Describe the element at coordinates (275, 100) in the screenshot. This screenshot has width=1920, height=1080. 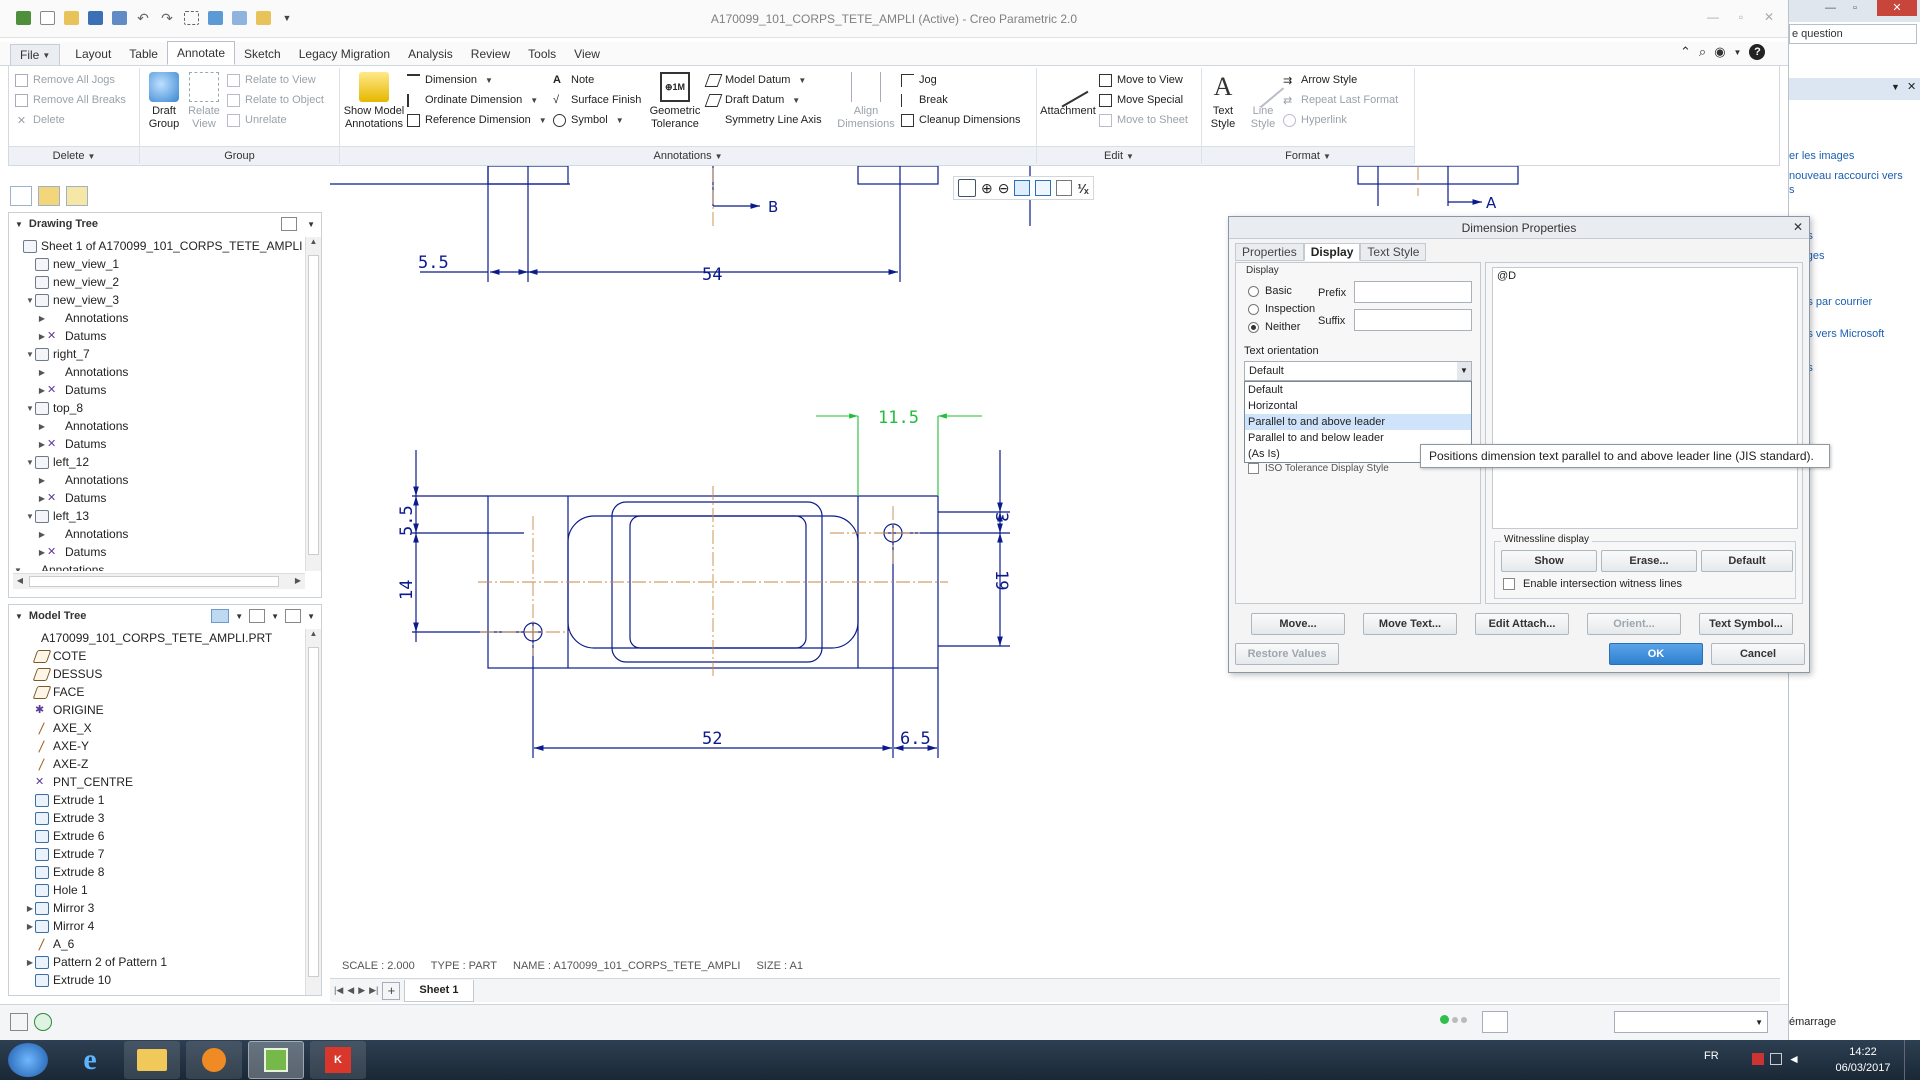
I see `relate-to-object-button: Relate to Object` at that location.